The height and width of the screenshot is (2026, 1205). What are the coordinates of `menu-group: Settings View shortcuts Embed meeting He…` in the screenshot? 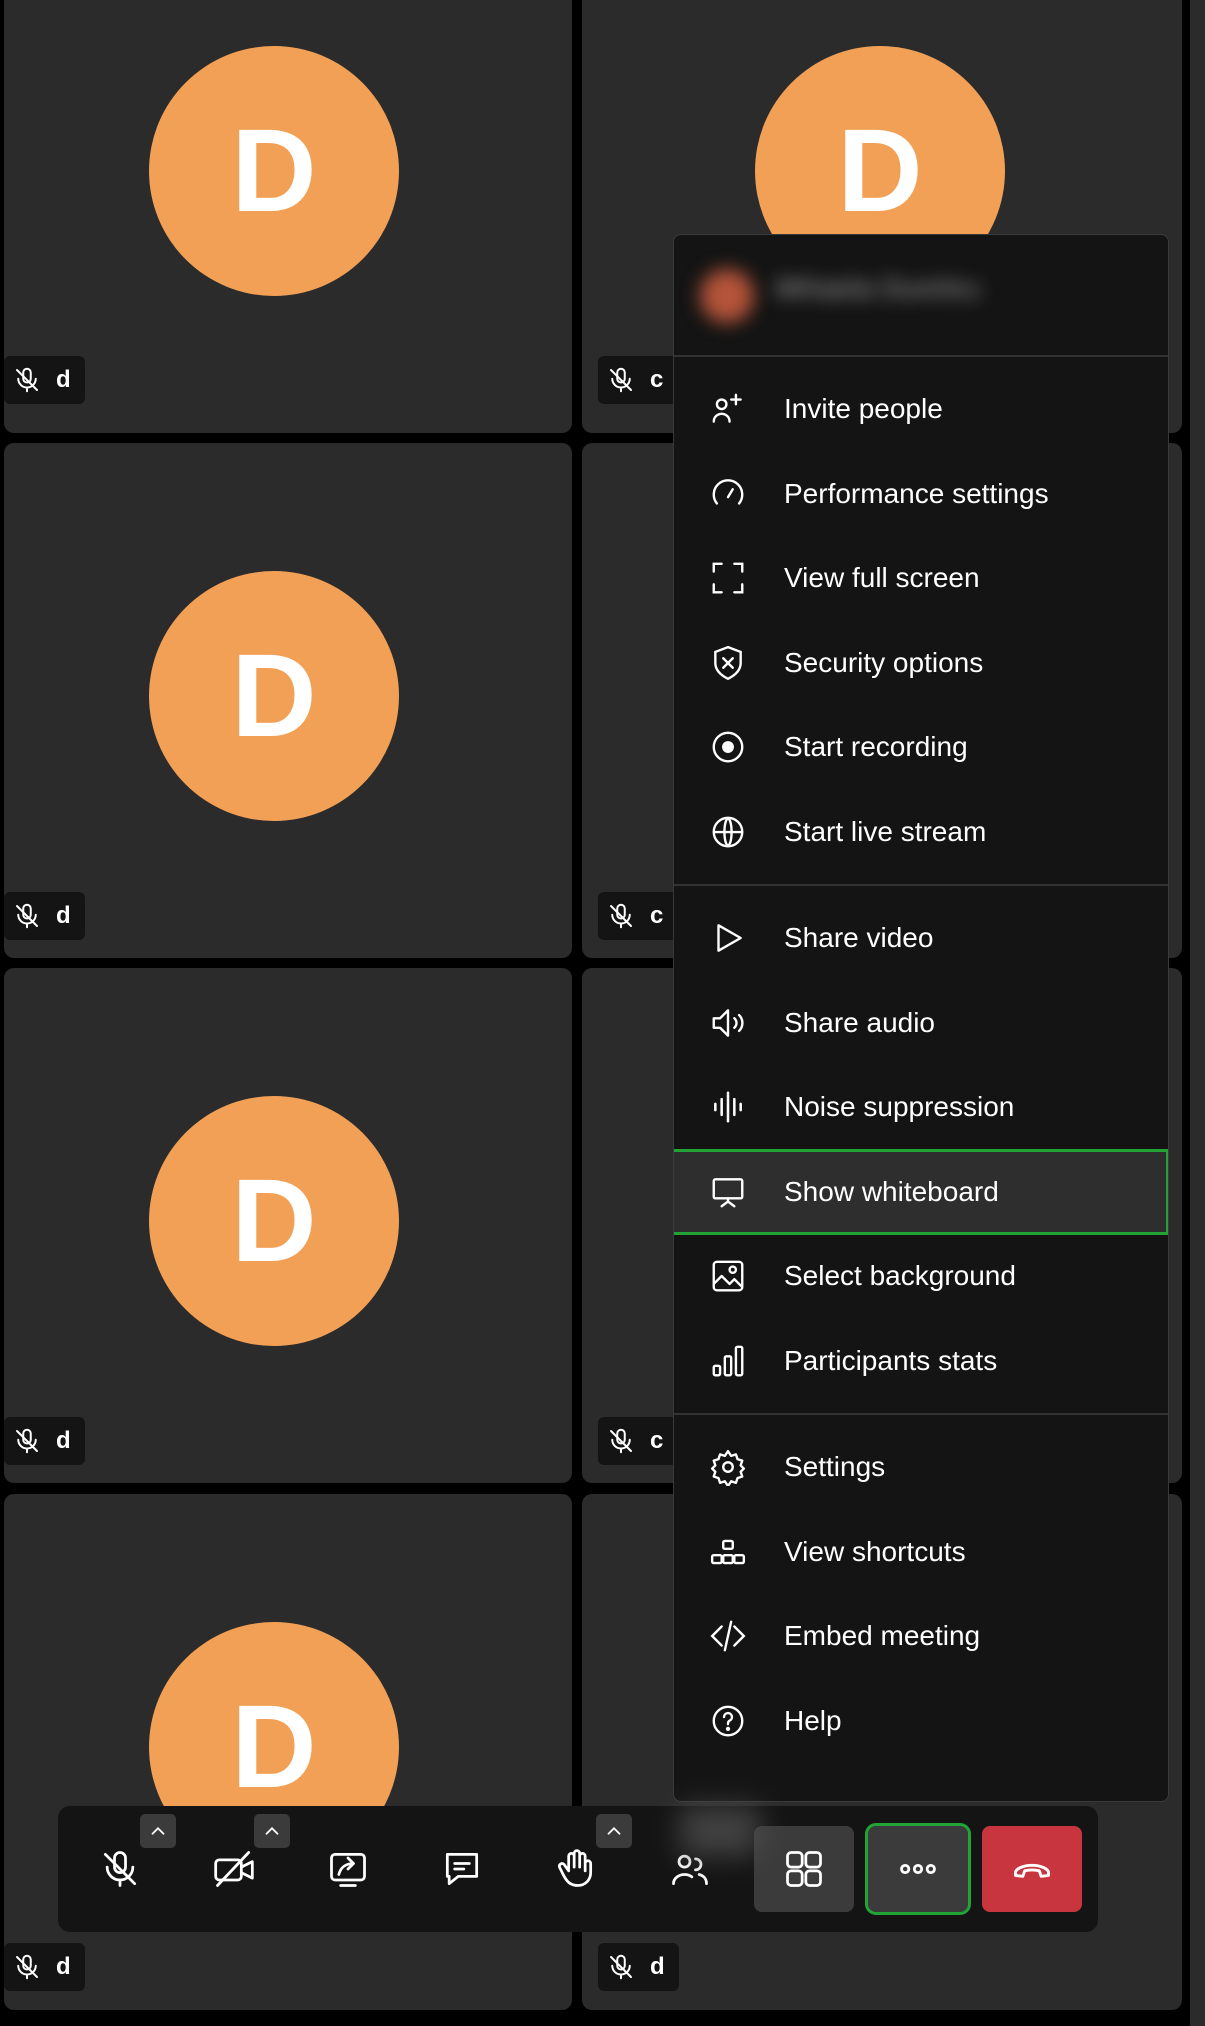 It's located at (921, 1594).